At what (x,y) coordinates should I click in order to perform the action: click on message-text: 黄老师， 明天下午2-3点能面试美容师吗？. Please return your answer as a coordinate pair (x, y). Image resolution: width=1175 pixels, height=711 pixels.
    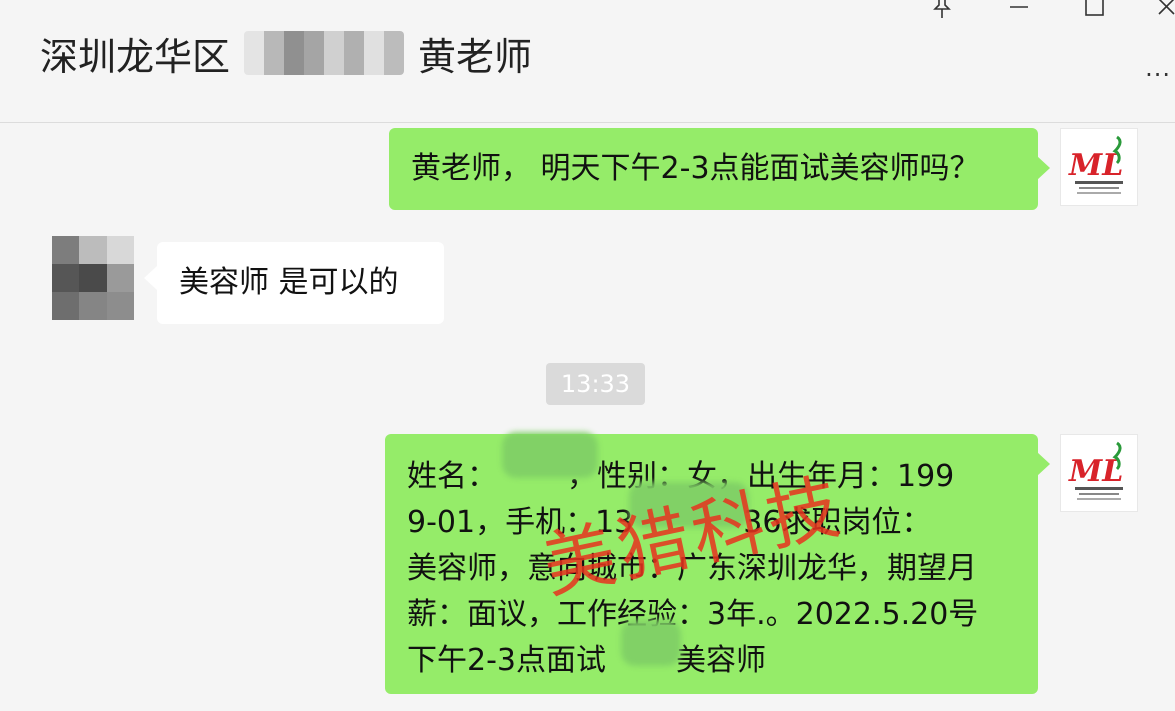
    Looking at the image, I should click on (695, 168).